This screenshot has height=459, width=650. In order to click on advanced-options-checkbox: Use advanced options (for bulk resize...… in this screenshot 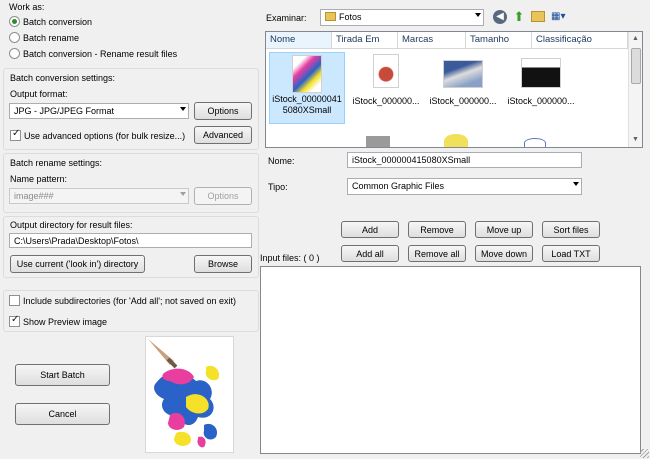, I will do `click(98, 134)`.